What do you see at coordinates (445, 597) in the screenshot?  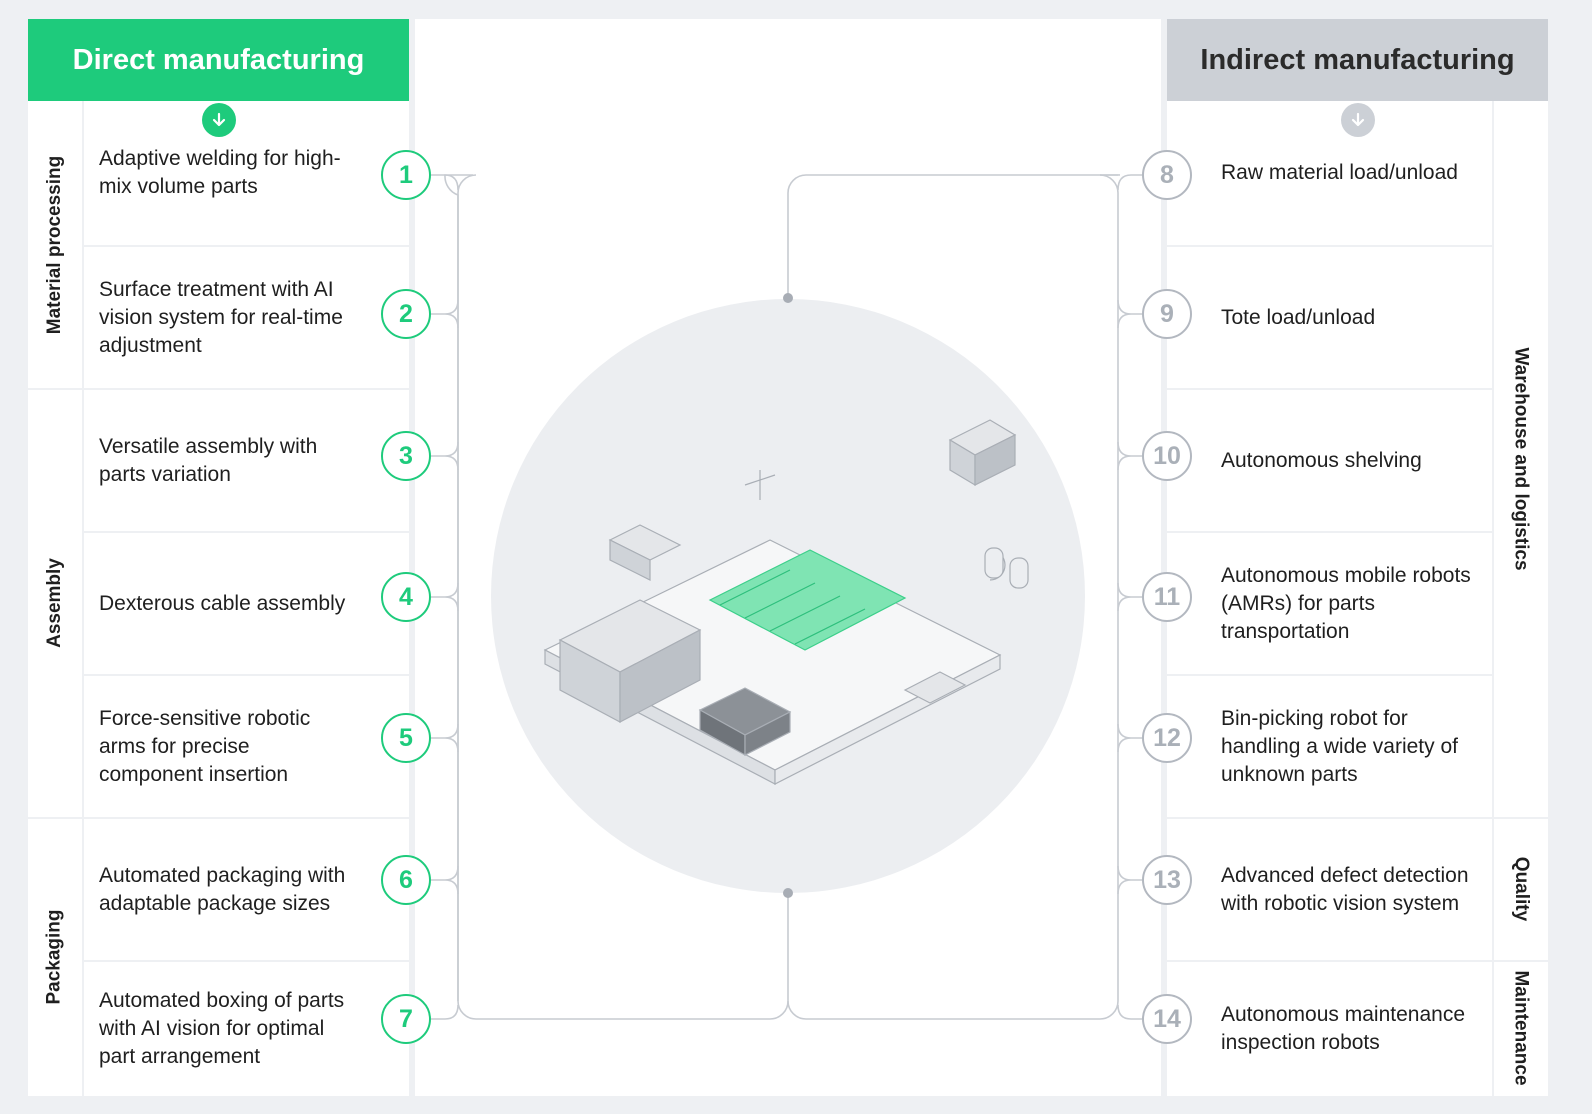 I see `left-branches` at bounding box center [445, 597].